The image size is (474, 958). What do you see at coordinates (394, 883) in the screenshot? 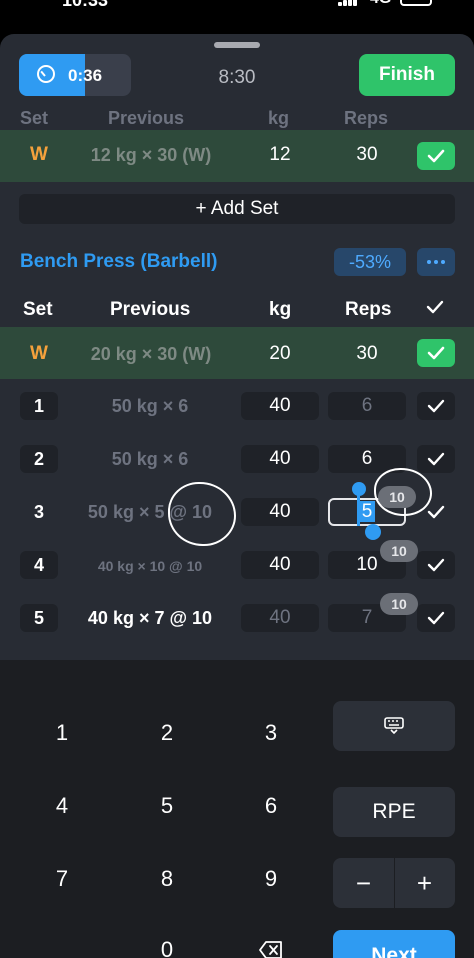
I see `stepper-divider` at bounding box center [394, 883].